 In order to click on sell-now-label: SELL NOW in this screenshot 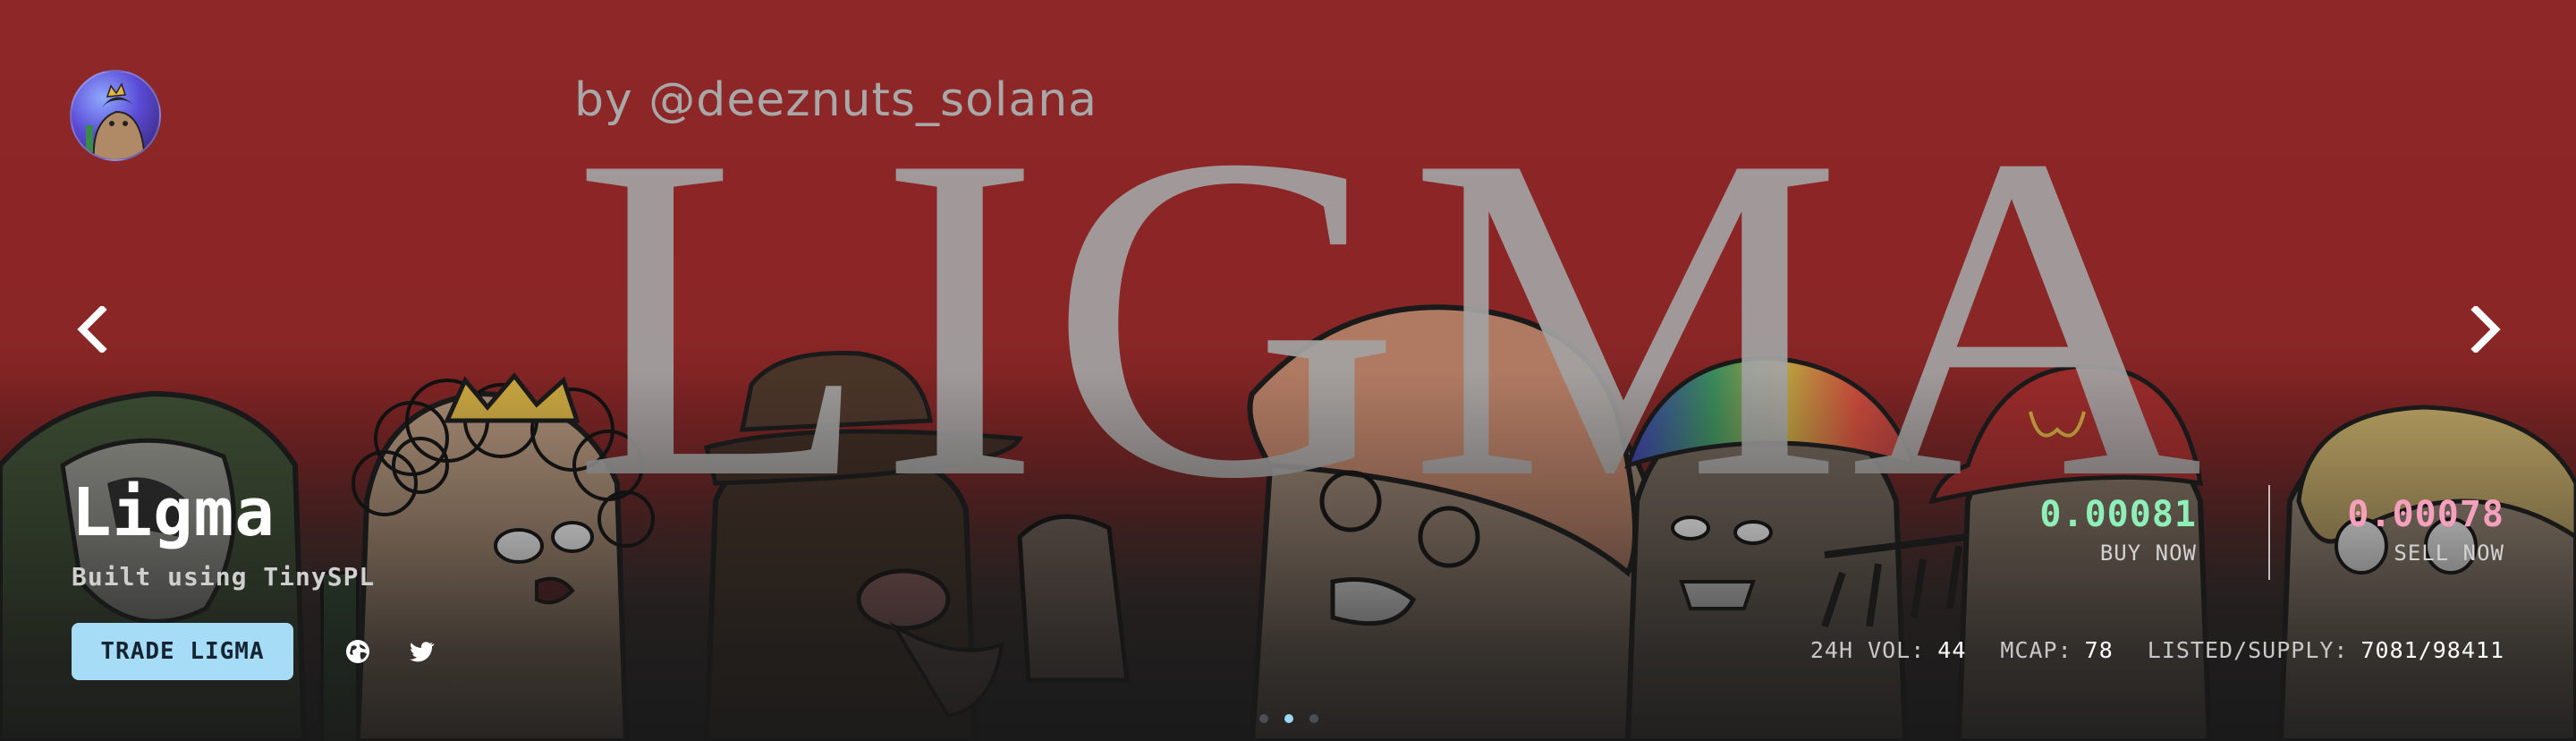, I will do `click(2449, 554)`.